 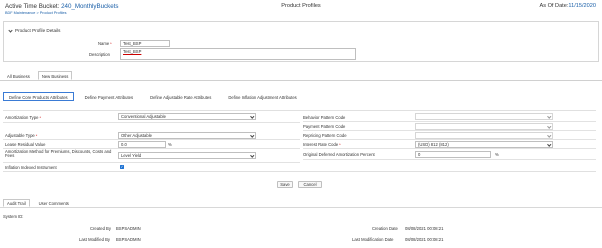 I want to click on active-time-bucket: Active Time Bucket: 240_MonthlyBuckets, so click(x=62, y=6).